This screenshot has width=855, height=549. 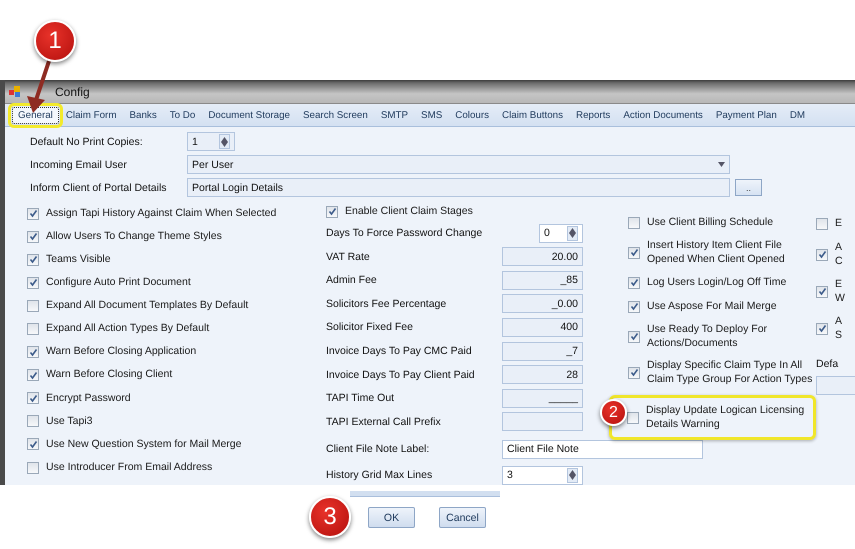 What do you see at coordinates (828, 364) in the screenshot?
I see `field-label: Defa` at bounding box center [828, 364].